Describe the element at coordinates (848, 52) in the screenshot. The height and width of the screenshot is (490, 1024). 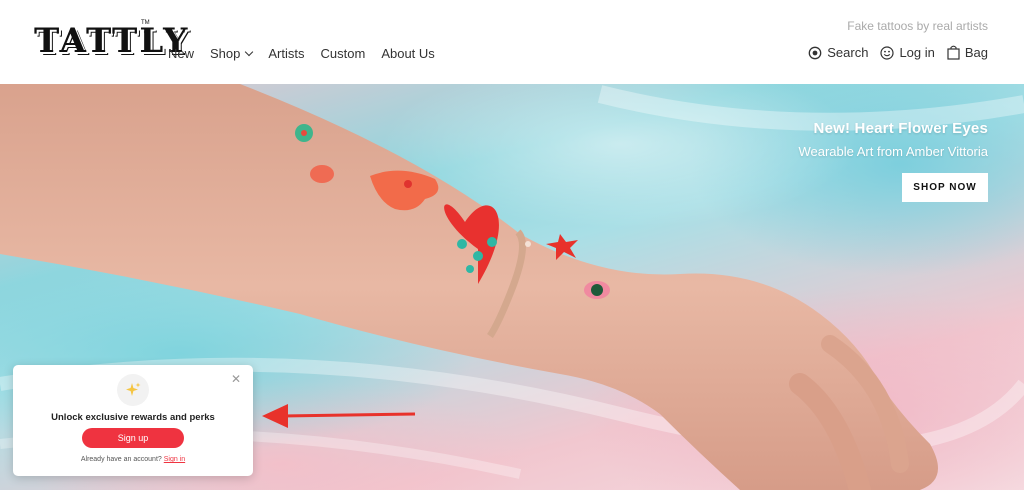
I see `search-label: Search` at that location.